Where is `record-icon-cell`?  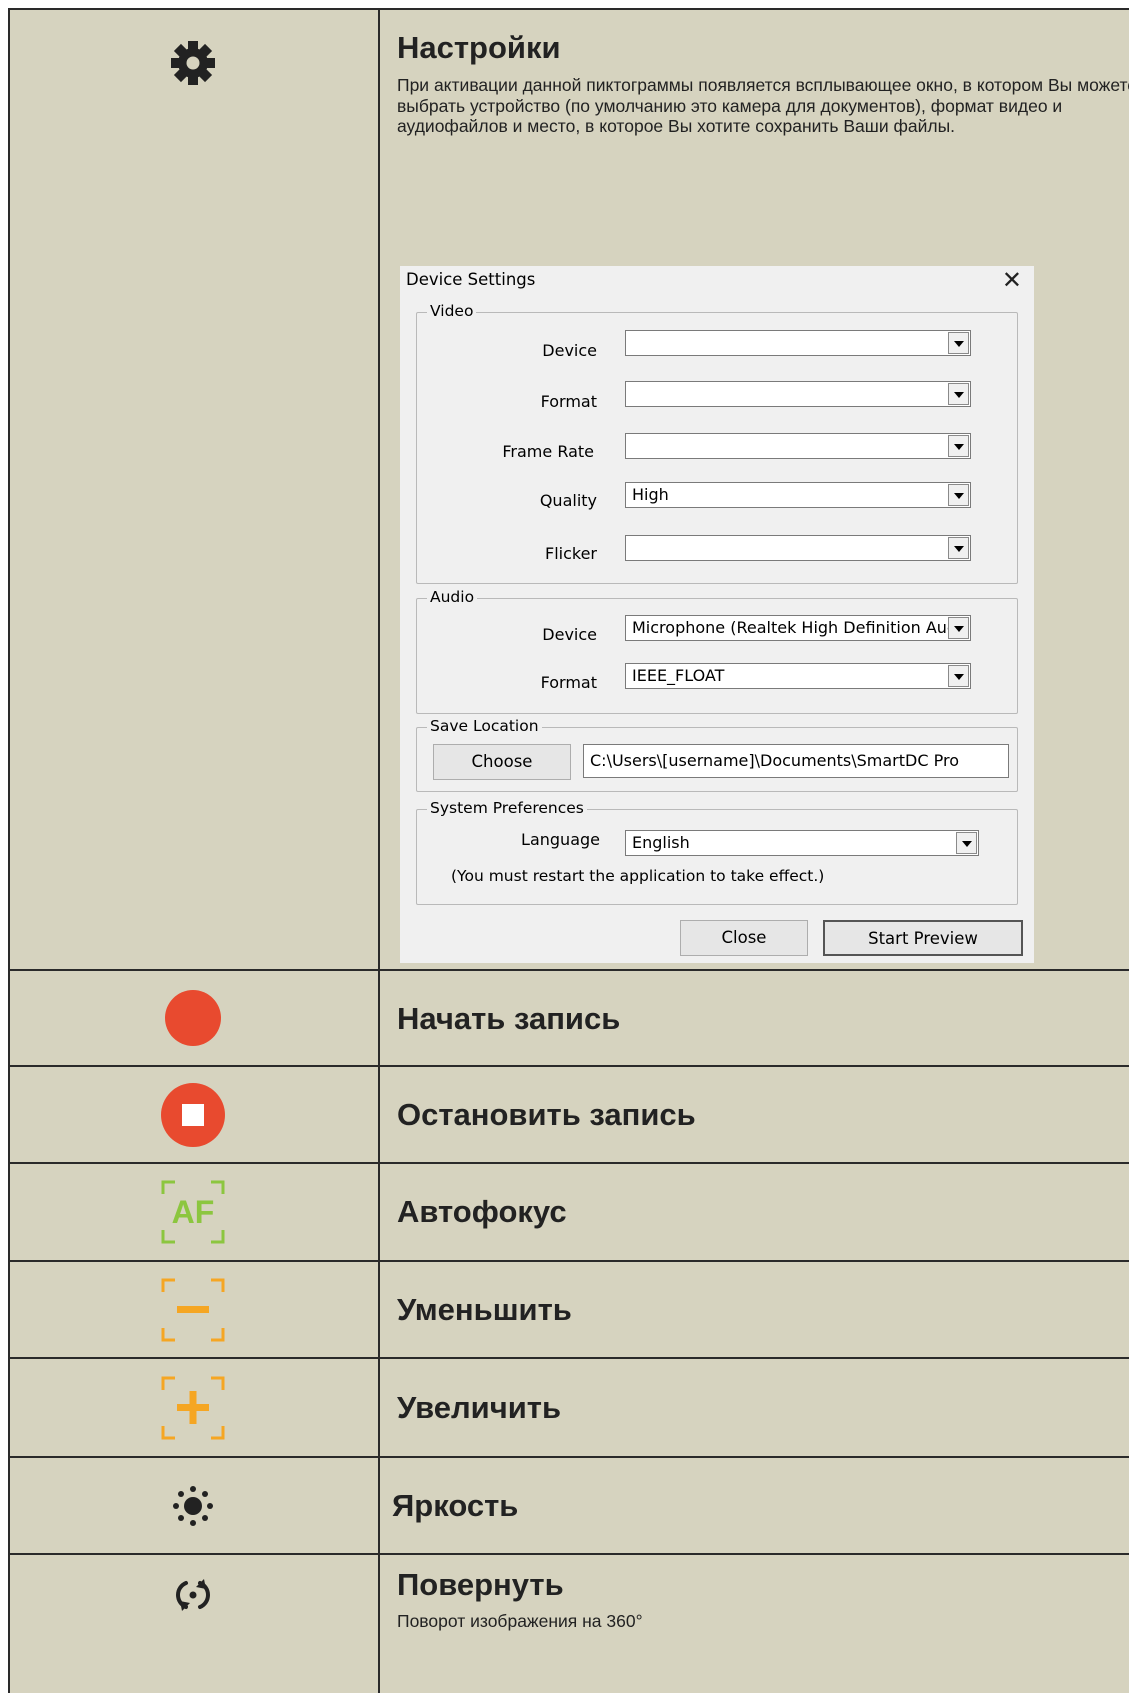 record-icon-cell is located at coordinates (193, 1018).